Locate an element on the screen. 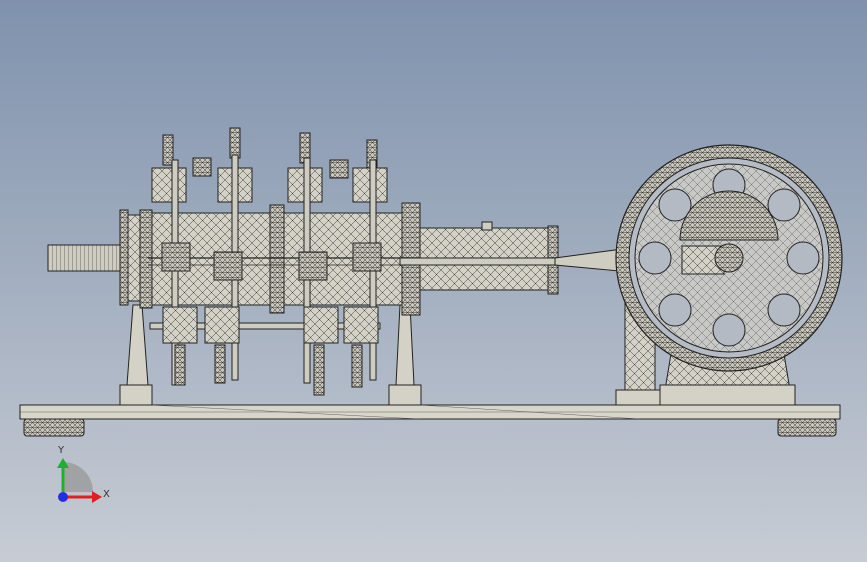 This screenshot has height=562, width=867. base-plate is located at coordinates (430, 412).